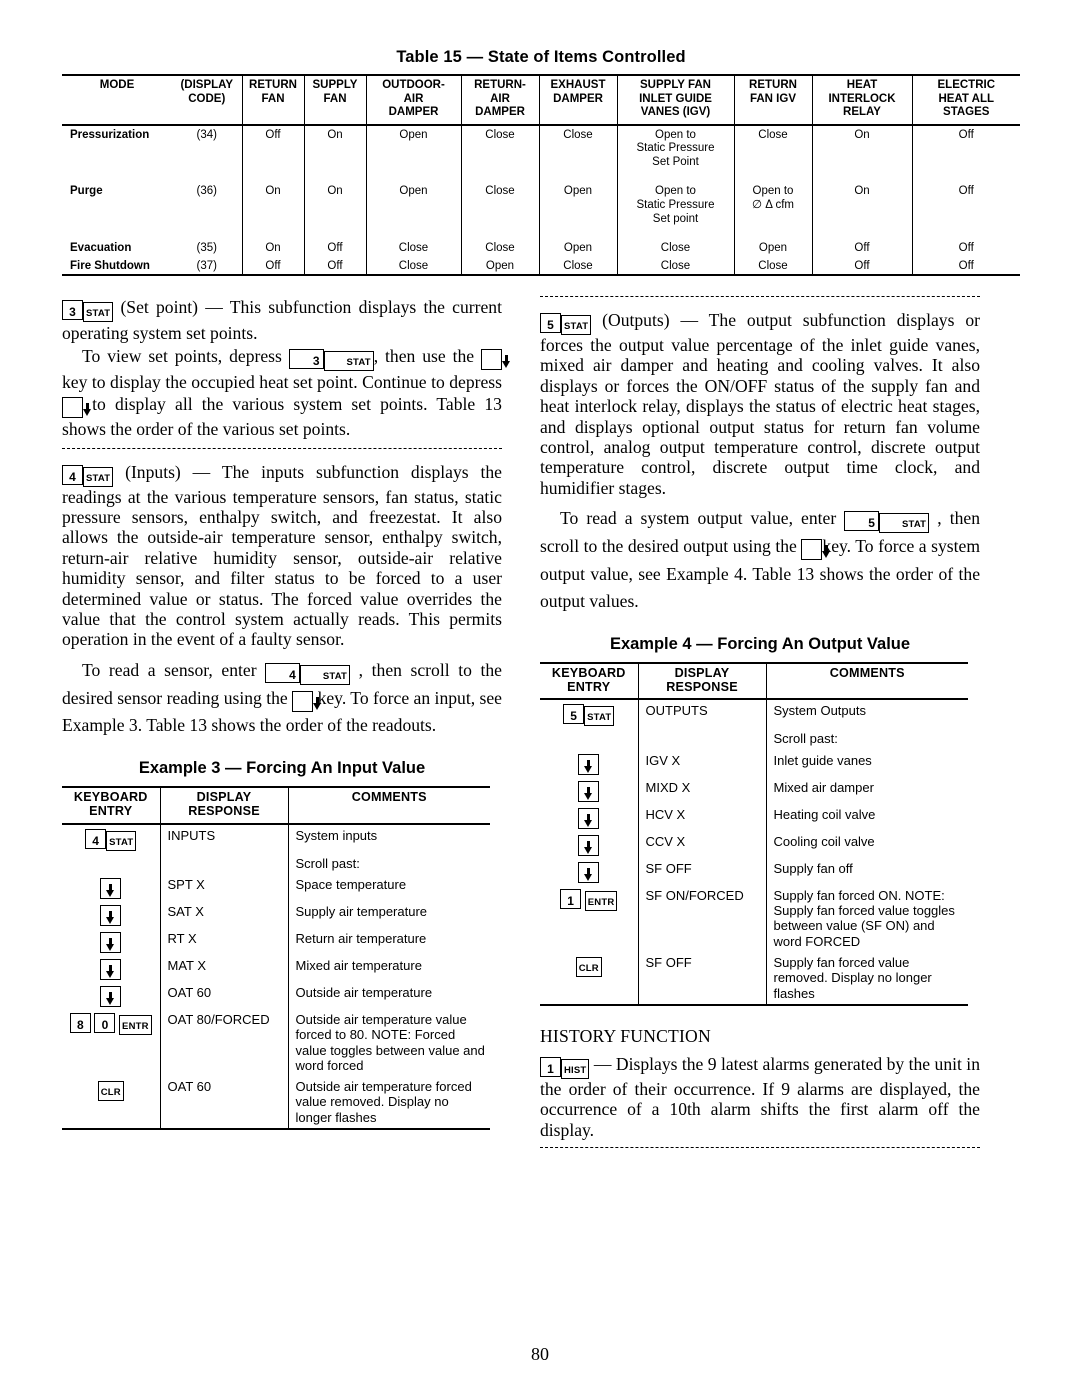 The height and width of the screenshot is (1397, 1080). Describe the element at coordinates (772, 100) in the screenshot. I see `th-return-fan-igv: RETURN FAN IGV` at that location.